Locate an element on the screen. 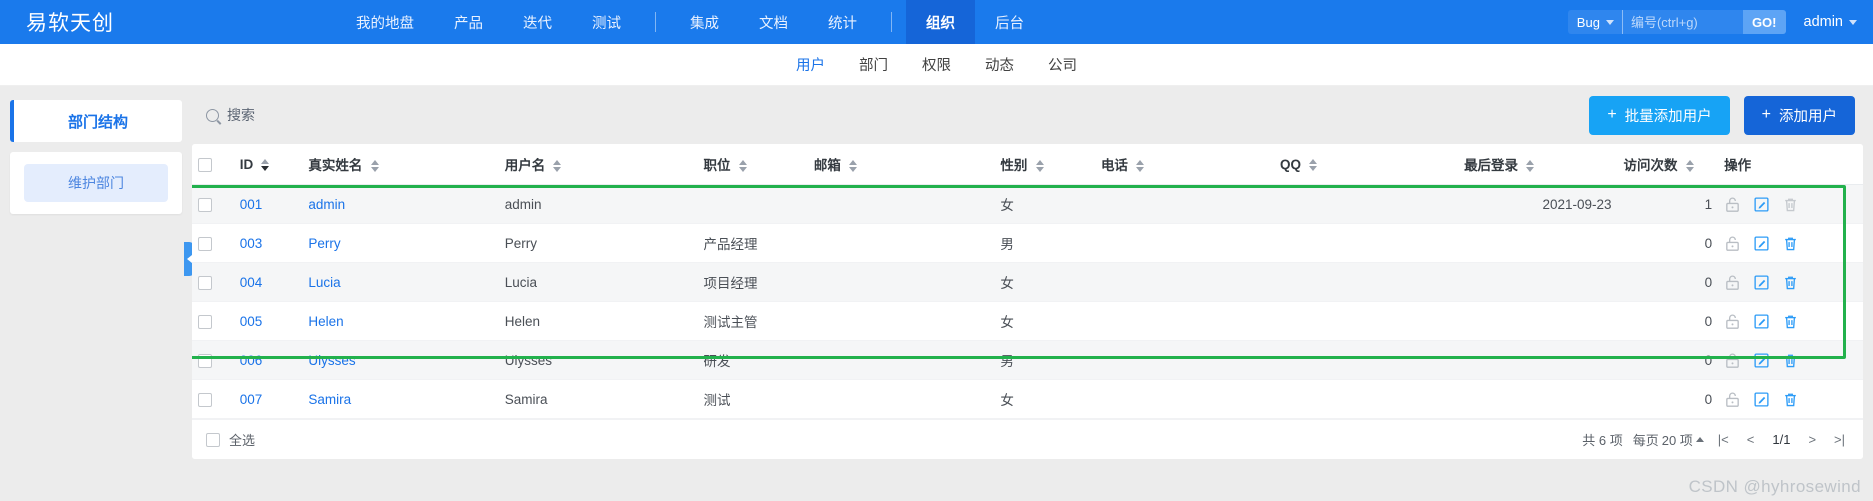 The height and width of the screenshot is (501, 1873). table-row: 005 Helen Helen 测试主管 女 0 is located at coordinates (1027, 321).